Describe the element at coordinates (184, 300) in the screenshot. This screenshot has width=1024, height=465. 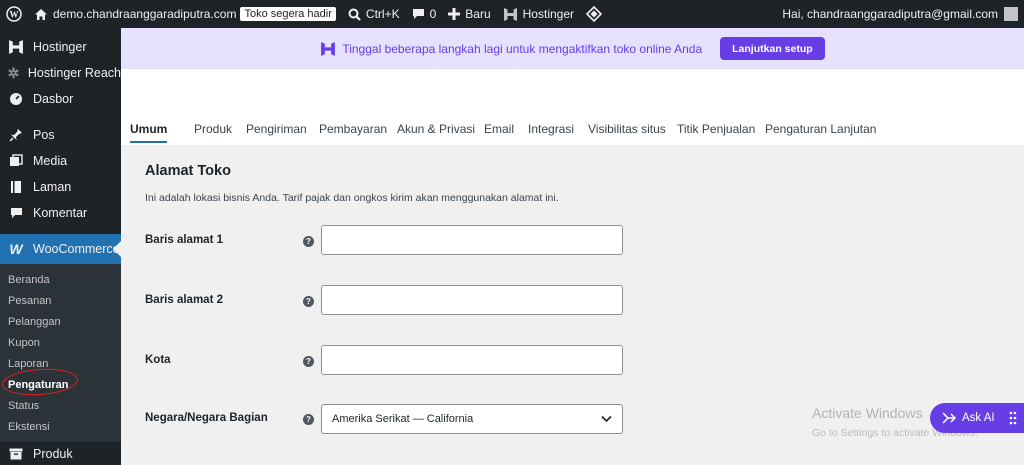
I see `address-line-2-label: Baris alamat 2` at that location.